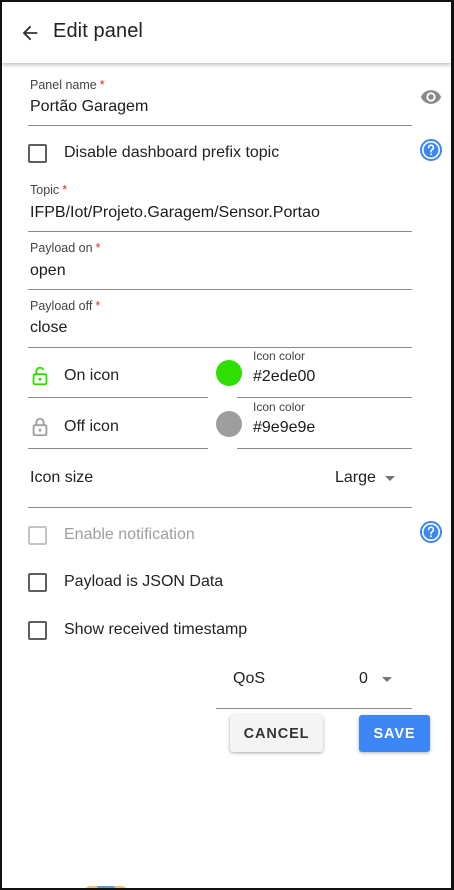 The image size is (454, 890). I want to click on lock-icon, so click(40, 426).